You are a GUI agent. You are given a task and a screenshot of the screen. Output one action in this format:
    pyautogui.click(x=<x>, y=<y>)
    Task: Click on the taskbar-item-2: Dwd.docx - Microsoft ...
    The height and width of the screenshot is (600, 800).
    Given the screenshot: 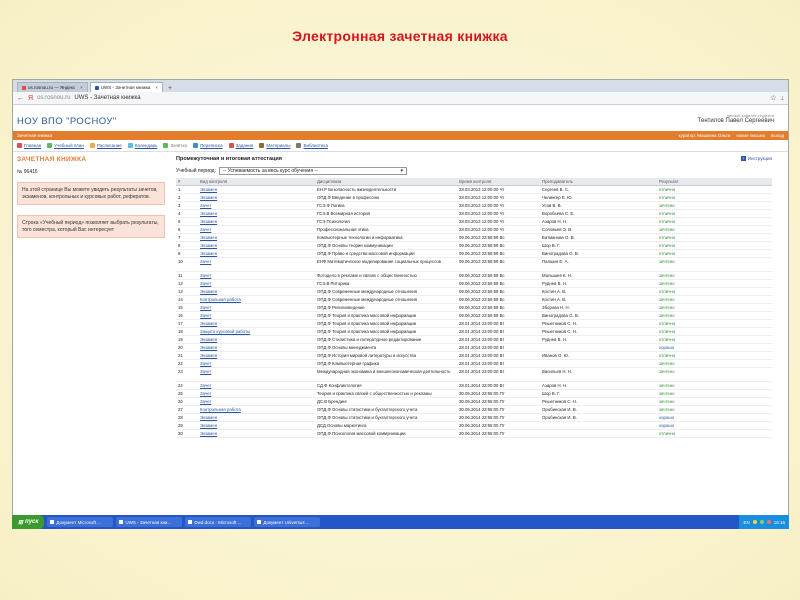 What is the action you would take?
    pyautogui.click(x=218, y=522)
    